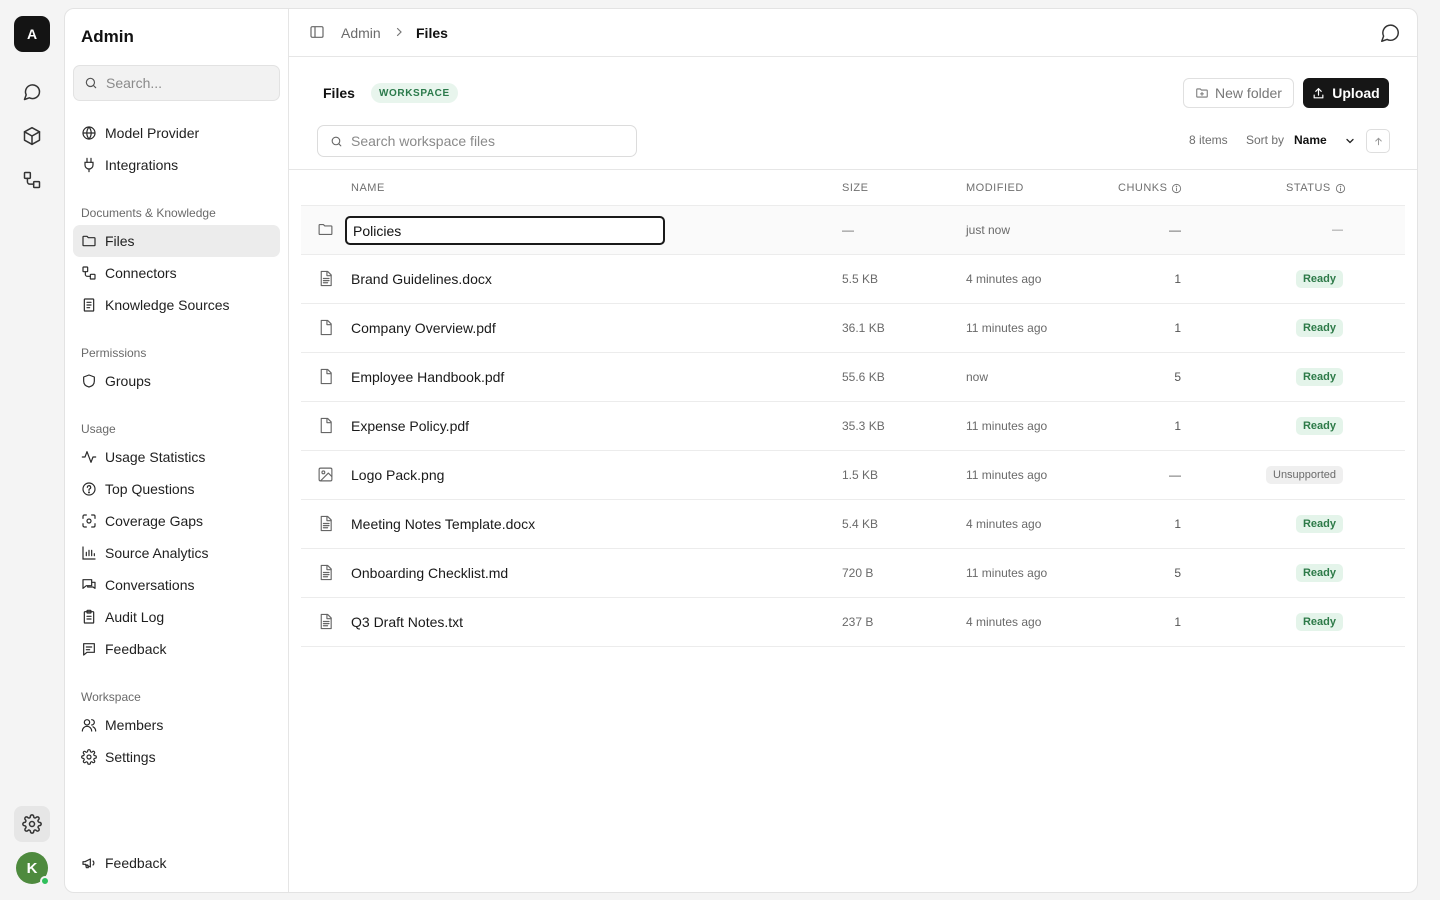 The image size is (1440, 900). What do you see at coordinates (432, 33) in the screenshot?
I see `breadcrumb-files: Files` at bounding box center [432, 33].